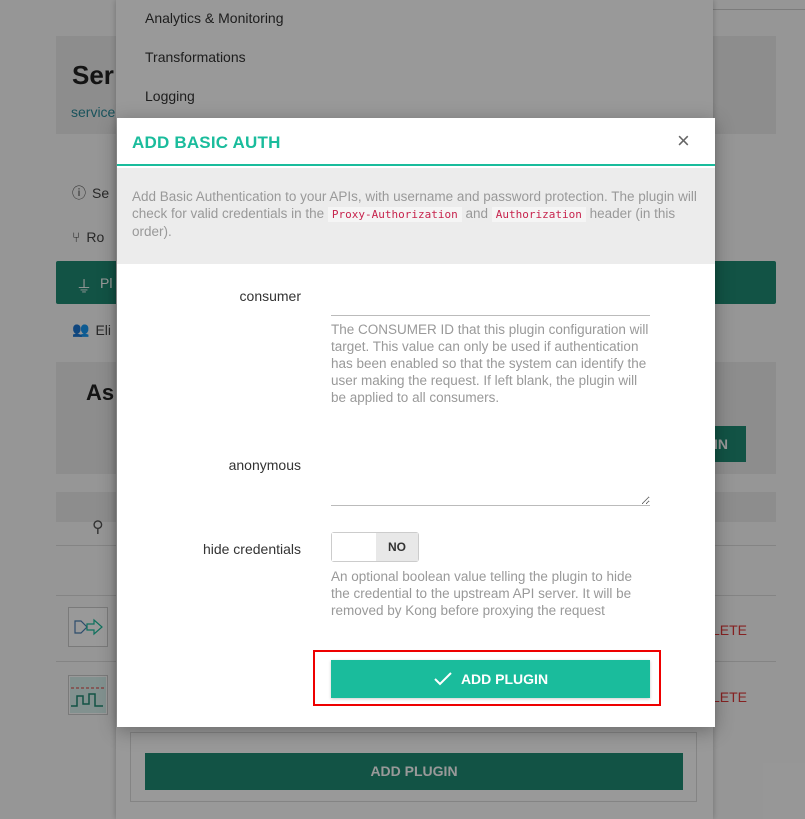  What do you see at coordinates (206, 142) in the screenshot?
I see `modal-title: ADD BASIC AUTH` at bounding box center [206, 142].